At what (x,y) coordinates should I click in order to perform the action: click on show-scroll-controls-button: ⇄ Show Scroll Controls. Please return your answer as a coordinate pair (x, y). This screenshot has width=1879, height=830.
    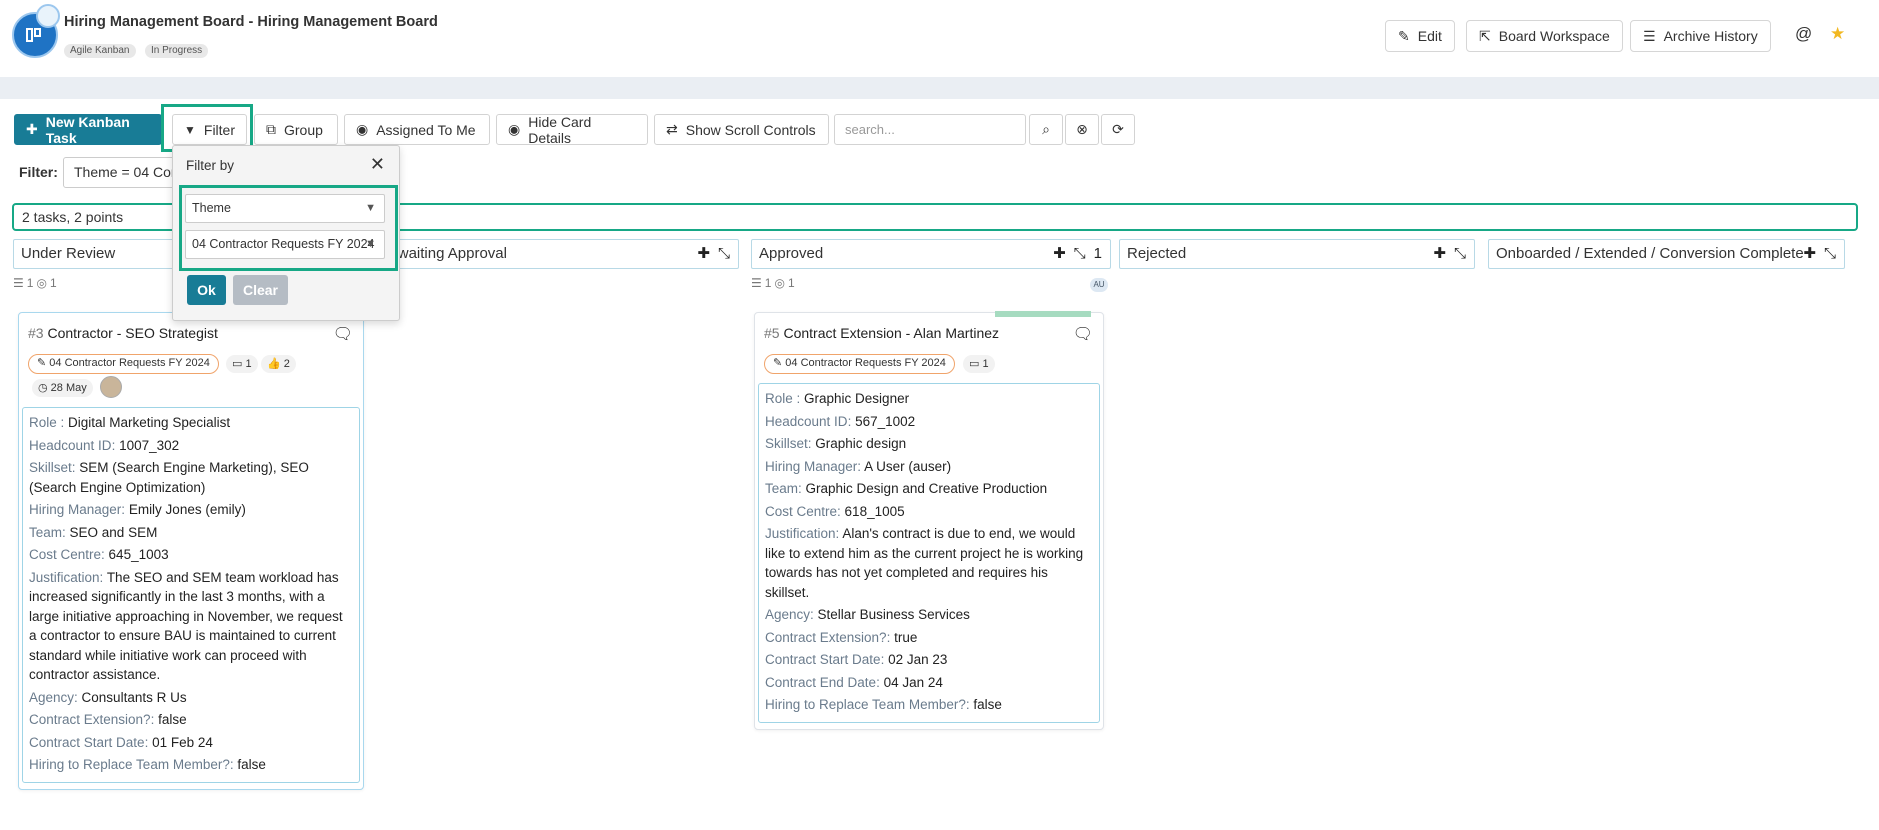
    Looking at the image, I should click on (741, 129).